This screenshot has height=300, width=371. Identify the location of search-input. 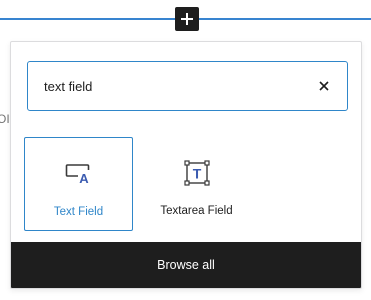
(158, 86).